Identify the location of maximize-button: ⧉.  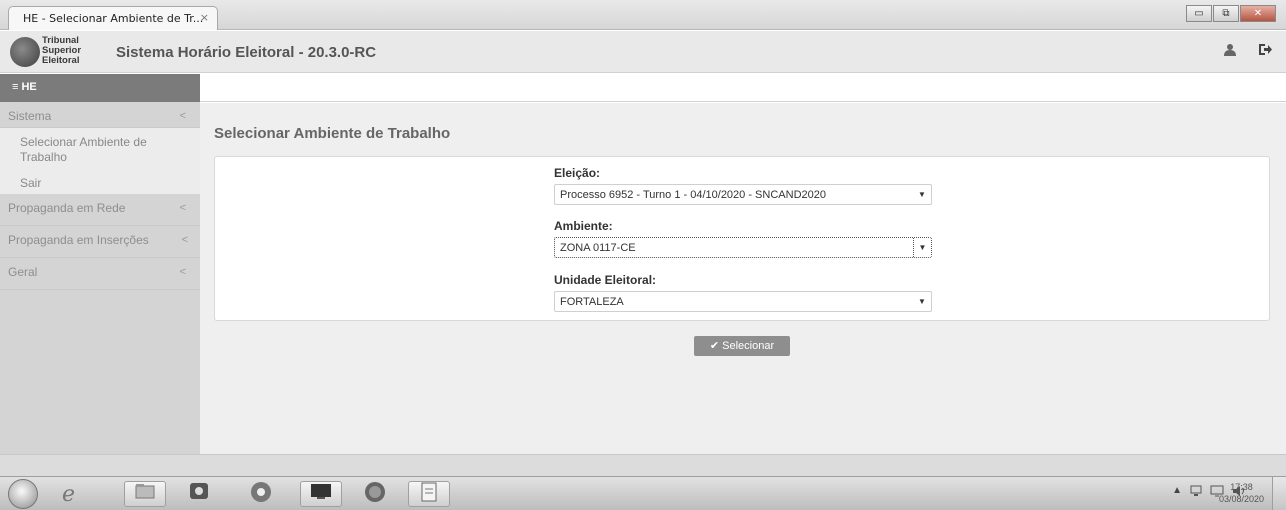
(1226, 13).